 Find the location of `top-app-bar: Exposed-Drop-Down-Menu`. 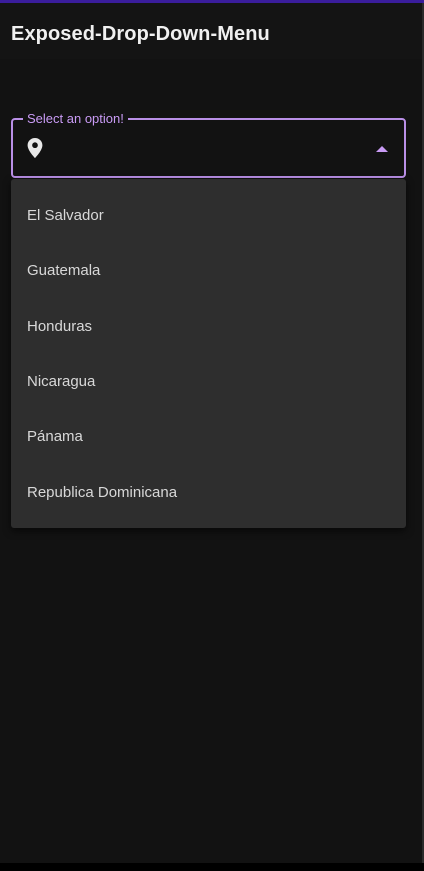

top-app-bar: Exposed-Drop-Down-Menu is located at coordinates (212, 31).